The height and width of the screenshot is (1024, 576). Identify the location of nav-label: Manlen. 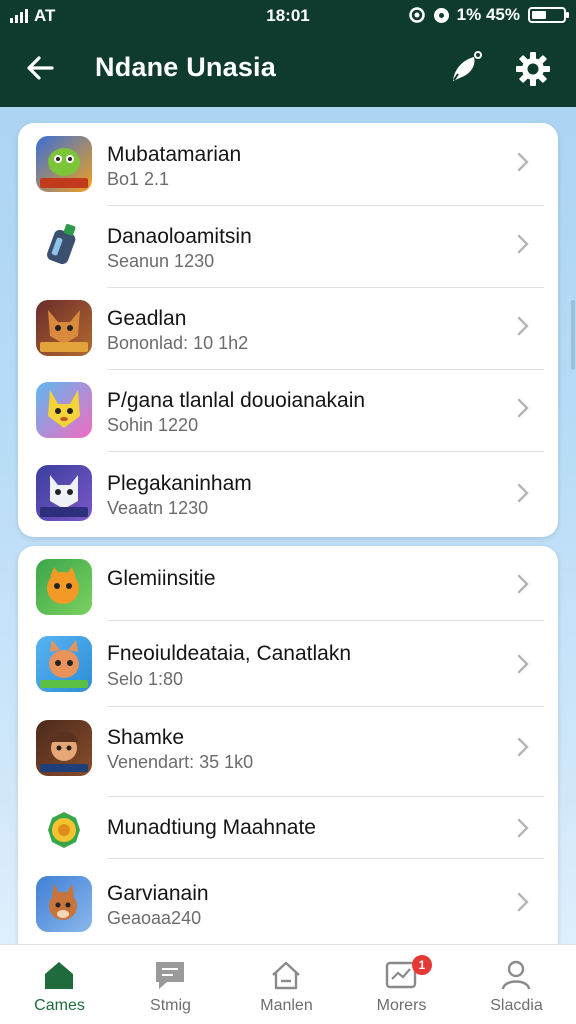
(286, 1005).